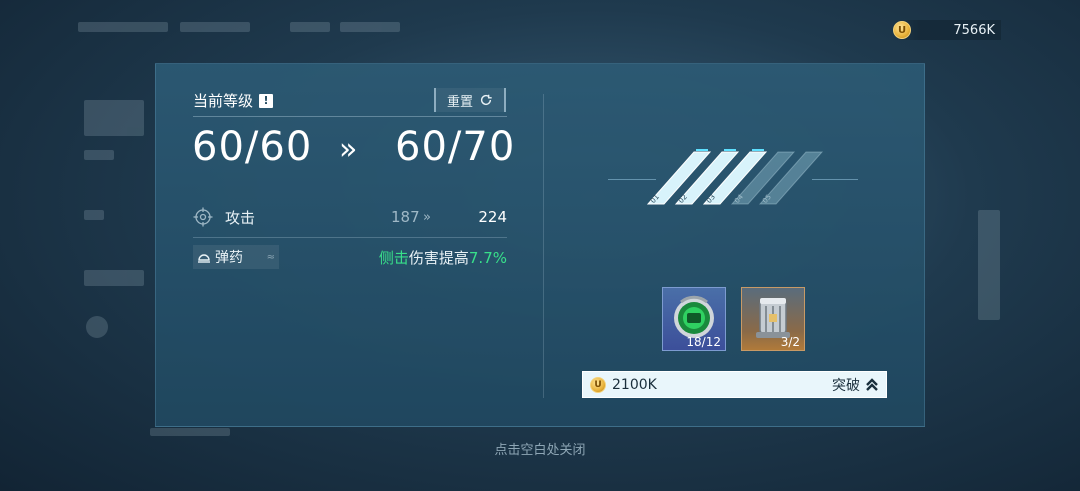  What do you see at coordinates (487, 258) in the screenshot?
I see `bonus-percent: 7.7%` at bounding box center [487, 258].